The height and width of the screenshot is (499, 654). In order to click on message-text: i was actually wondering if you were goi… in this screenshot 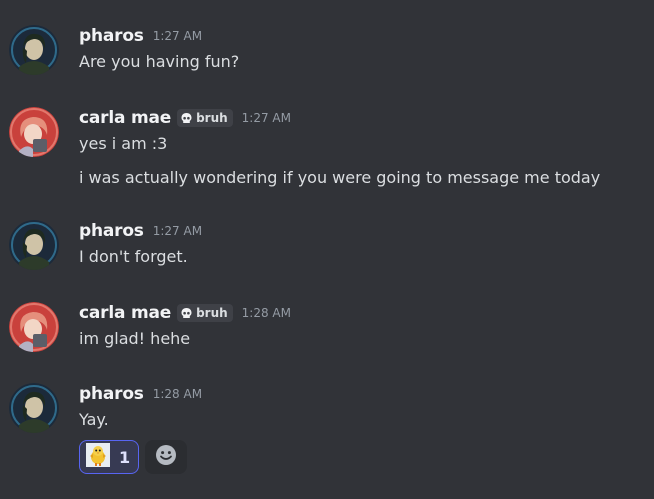, I will do `click(340, 177)`.